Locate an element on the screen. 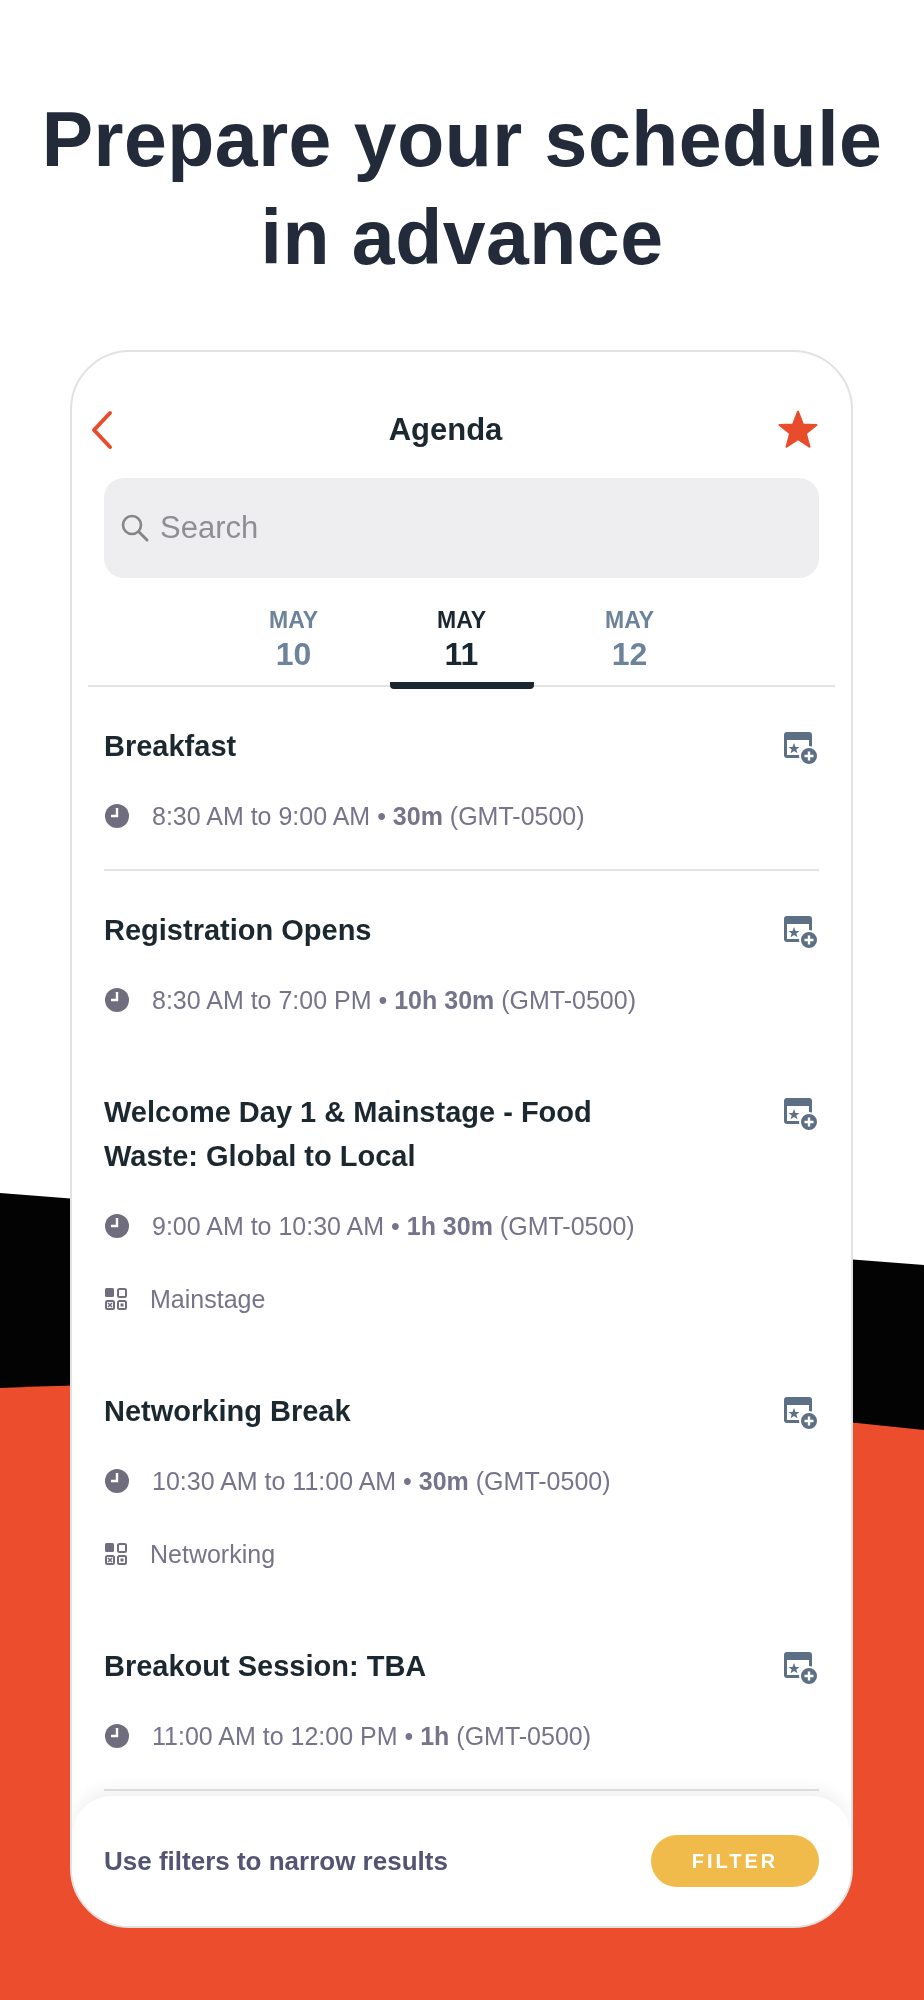 This screenshot has width=924, height=2000. event-time: 11:00 AM to 12:00 PM • 1h (GMT-0500) is located at coordinates (372, 1736).